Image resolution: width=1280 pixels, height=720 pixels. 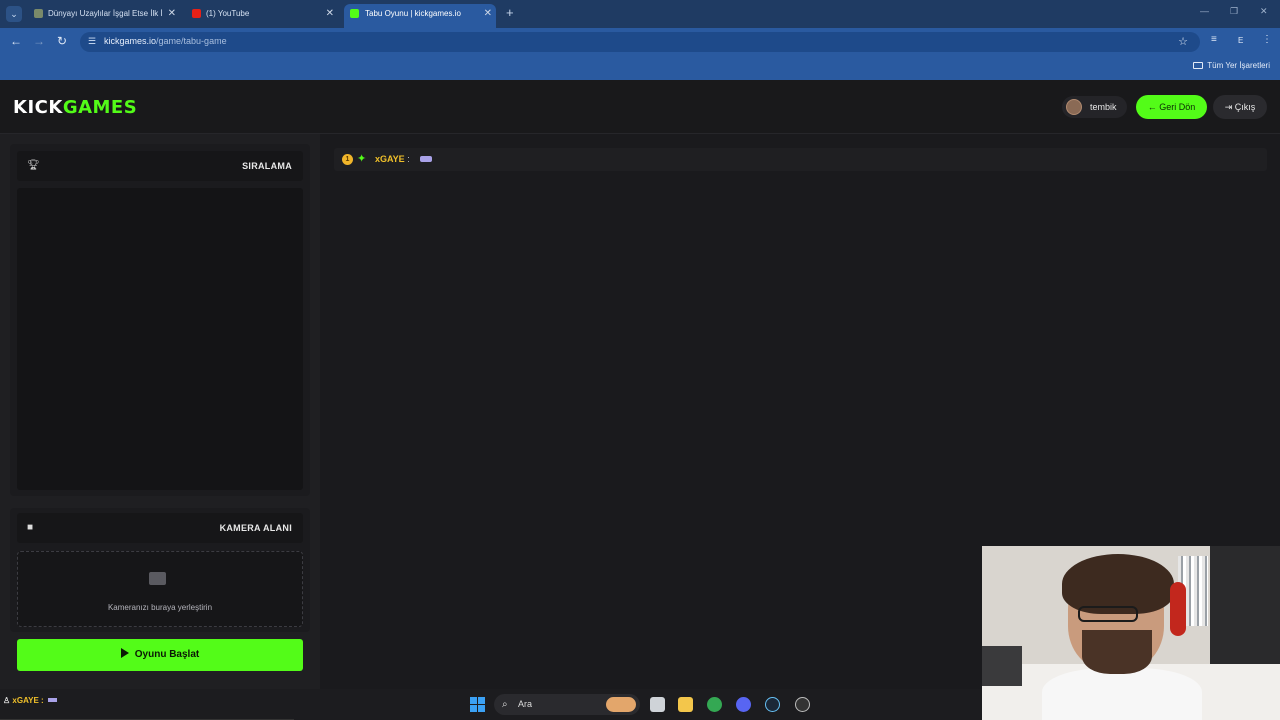 What do you see at coordinates (165, 41) in the screenshot?
I see `url-text: kickgames.io/game/tabu-game` at bounding box center [165, 41].